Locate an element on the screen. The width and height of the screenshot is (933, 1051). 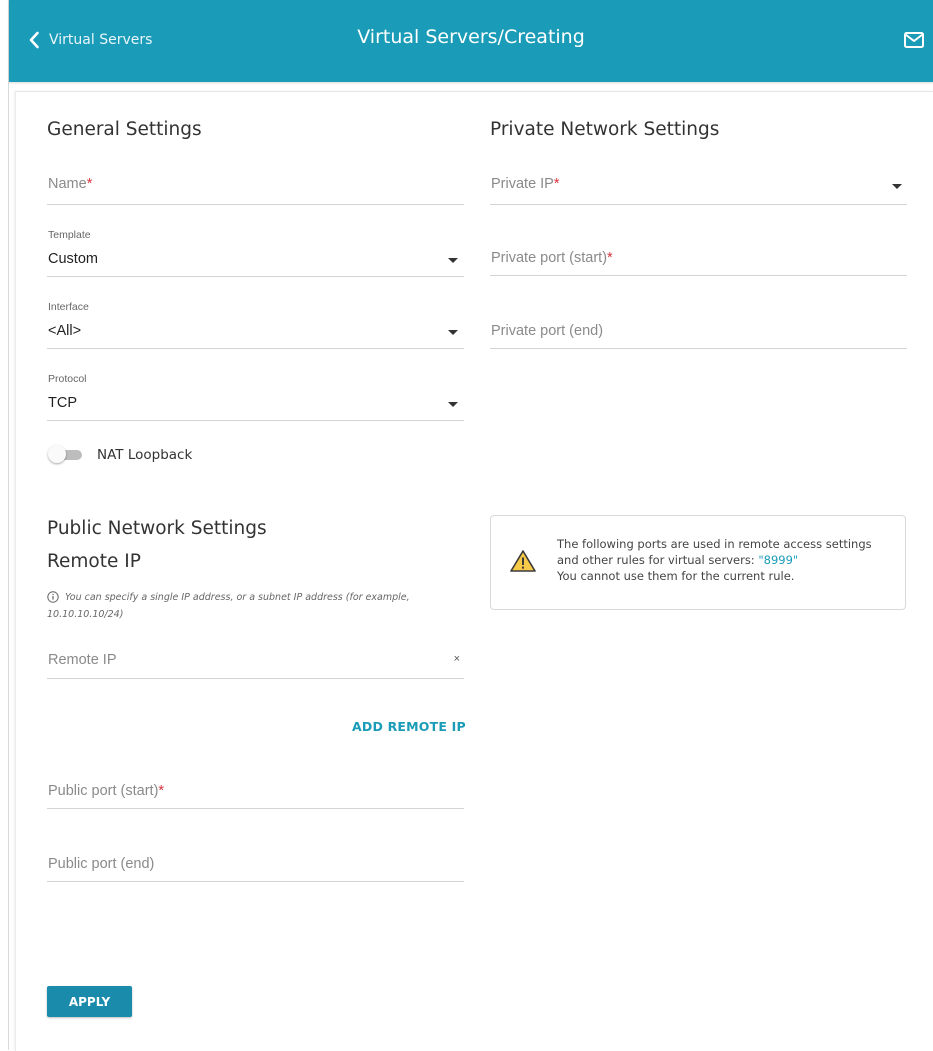
remote-ip-placeholder: Remote IP is located at coordinates (82, 660).